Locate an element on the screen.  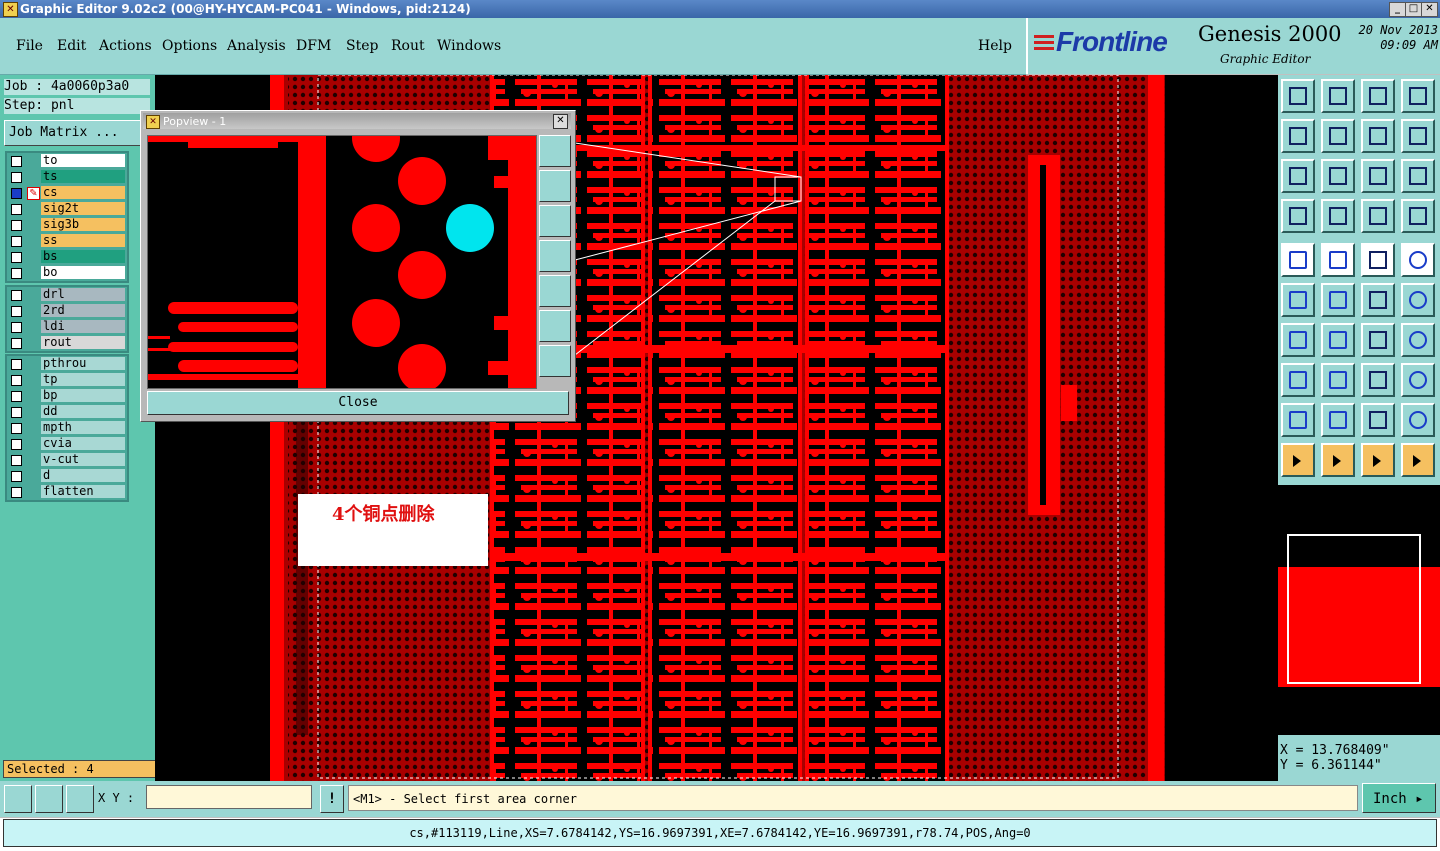
delete-node-icon is located at coordinates (1338, 300).